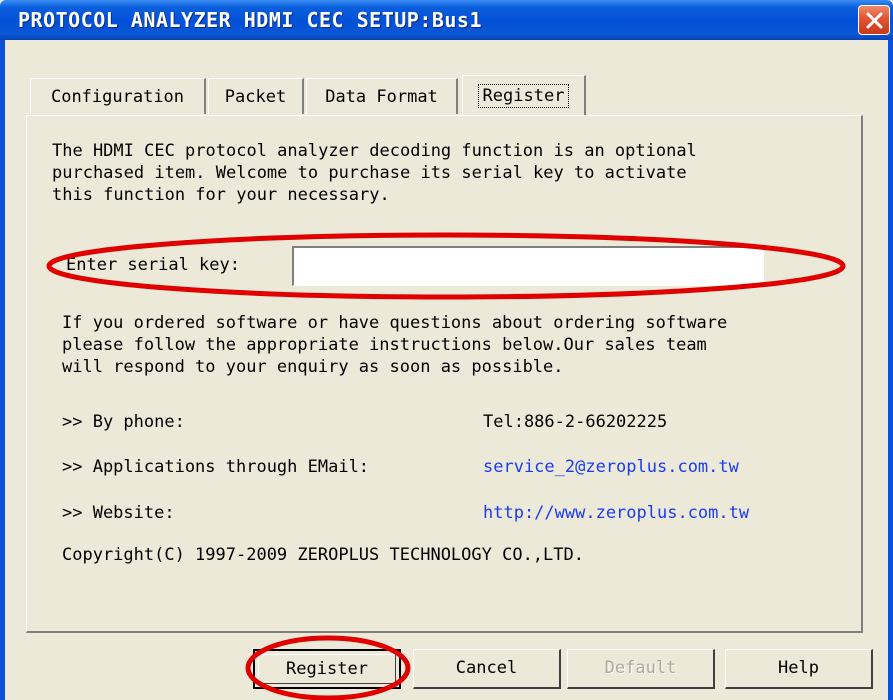 Image resolution: width=893 pixels, height=700 pixels. I want to click on tab-data-format: Data Format, so click(382, 96).